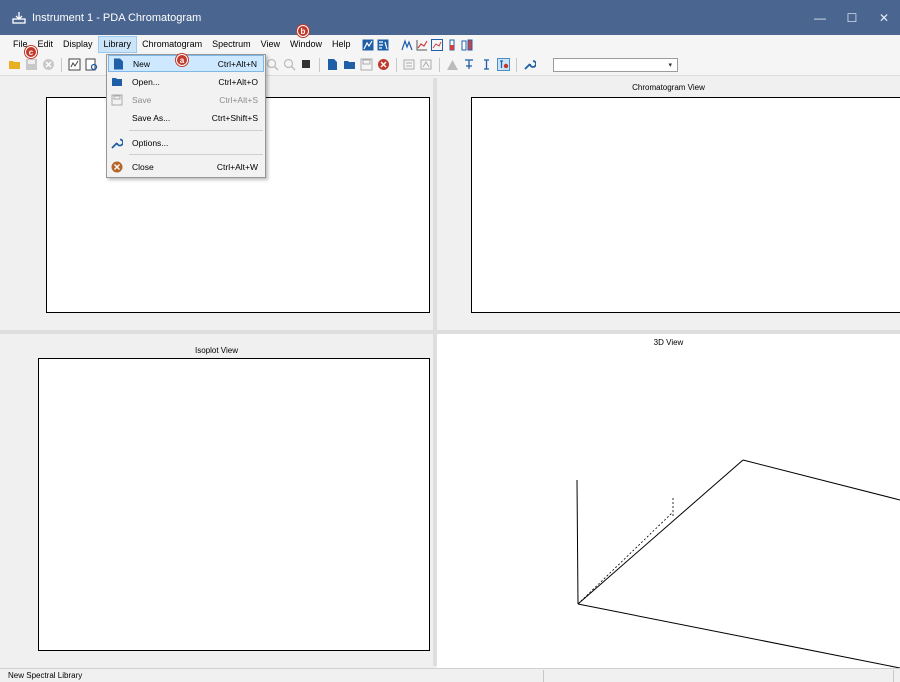  I want to click on isoplot-view-title: Isoplot View, so click(216, 350).